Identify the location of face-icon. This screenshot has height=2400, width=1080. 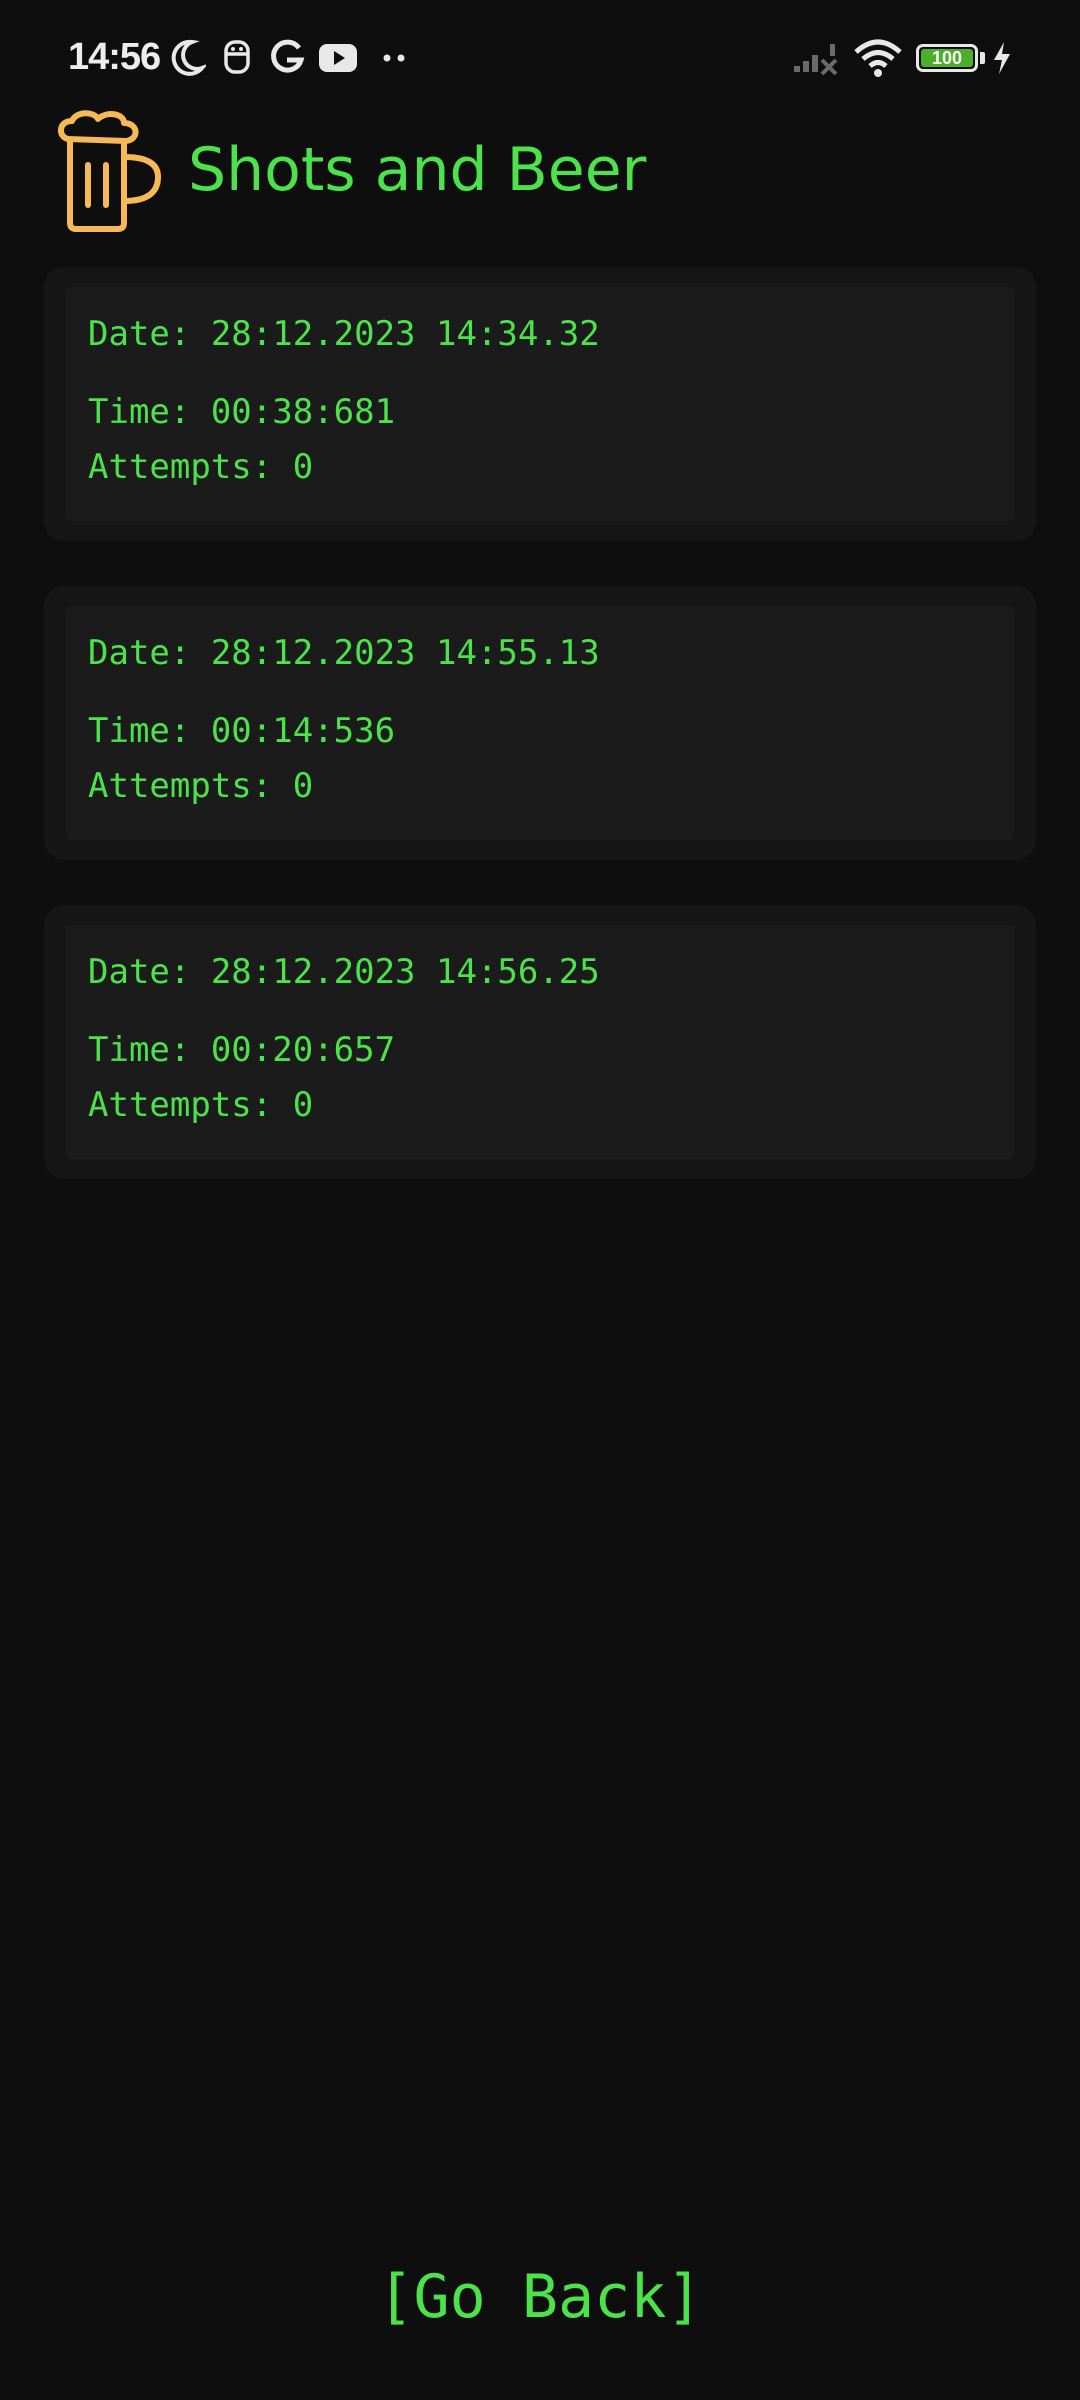
(237, 58).